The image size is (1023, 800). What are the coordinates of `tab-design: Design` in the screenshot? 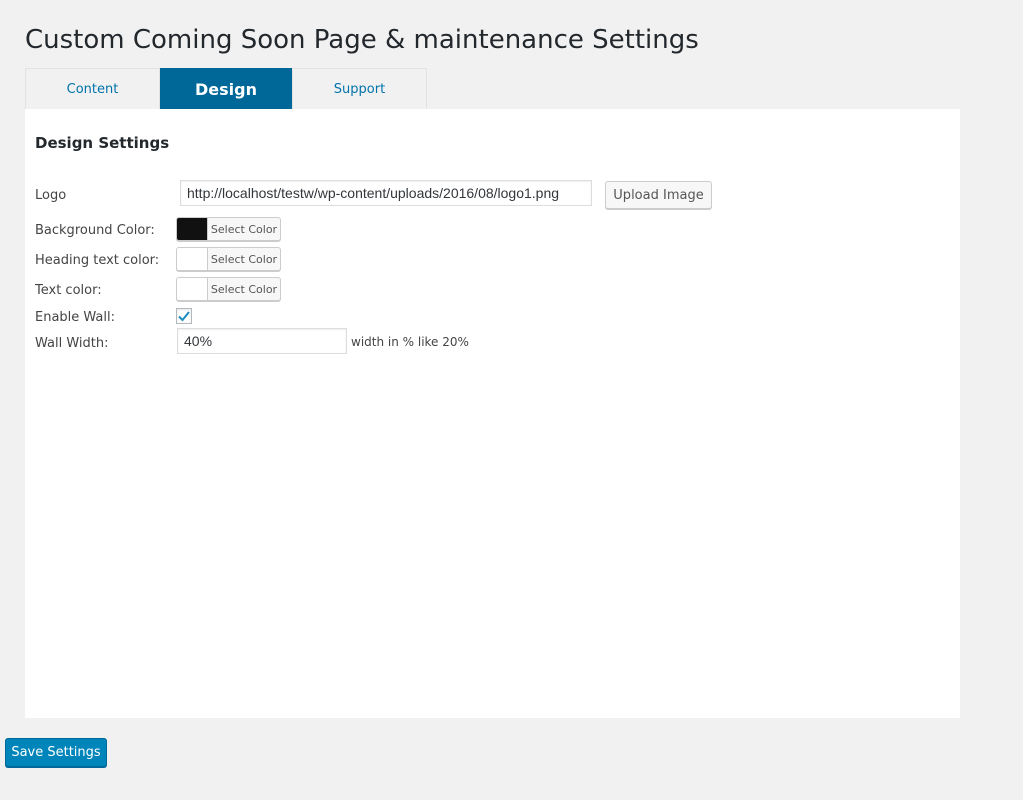 It's located at (226, 88).